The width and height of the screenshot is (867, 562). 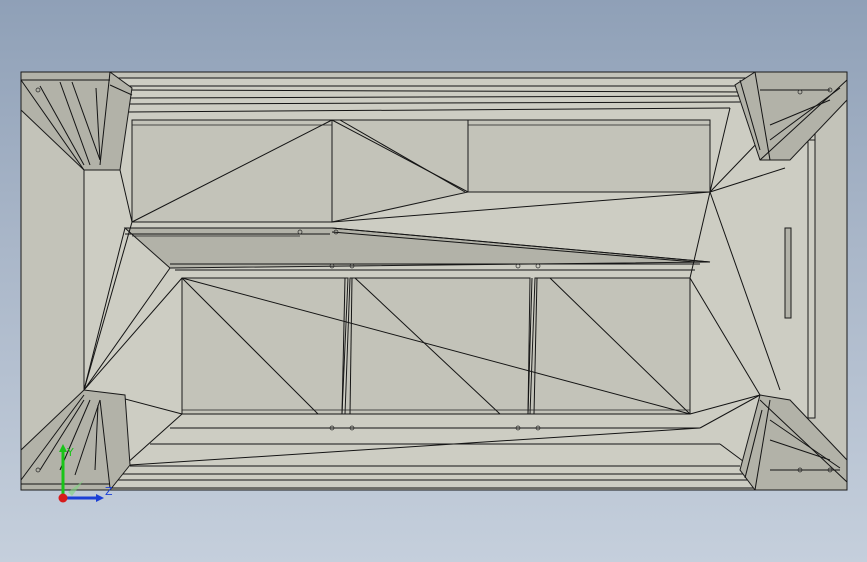 I want to click on axis-triad: Y Z, so click(x=85, y=473).